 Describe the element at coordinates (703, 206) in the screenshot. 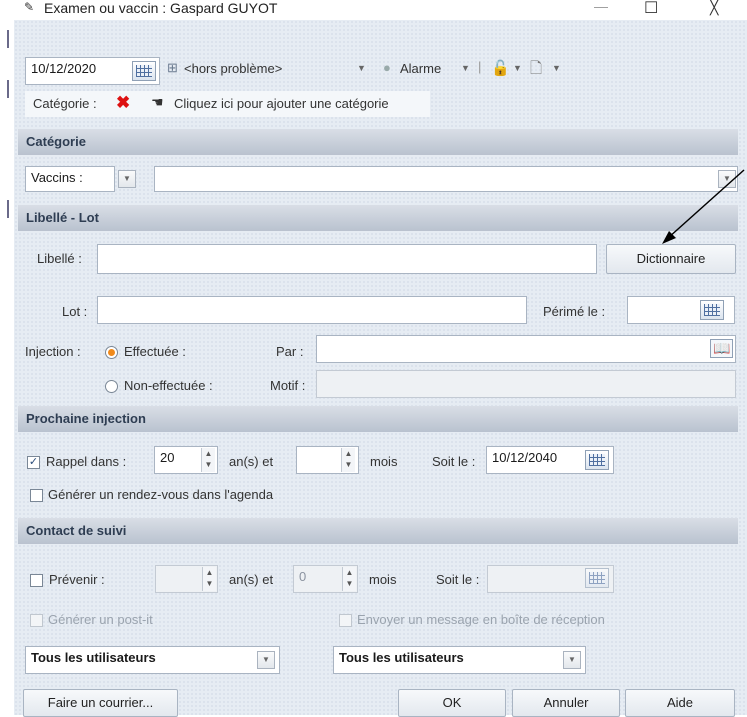

I see `annotation-arrow` at that location.